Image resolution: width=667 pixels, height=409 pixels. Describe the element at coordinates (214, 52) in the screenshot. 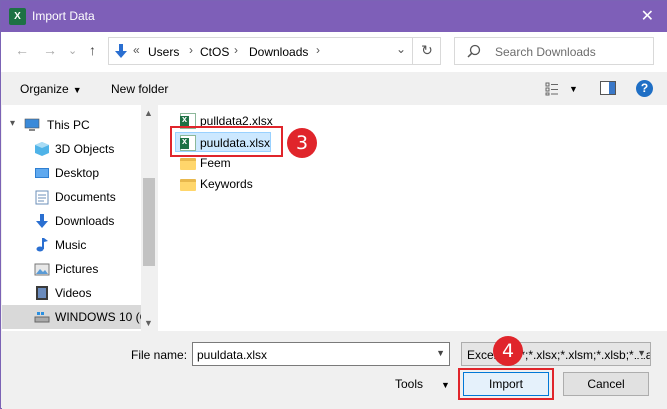

I see `breadcrumb-ctos: CtOS` at that location.